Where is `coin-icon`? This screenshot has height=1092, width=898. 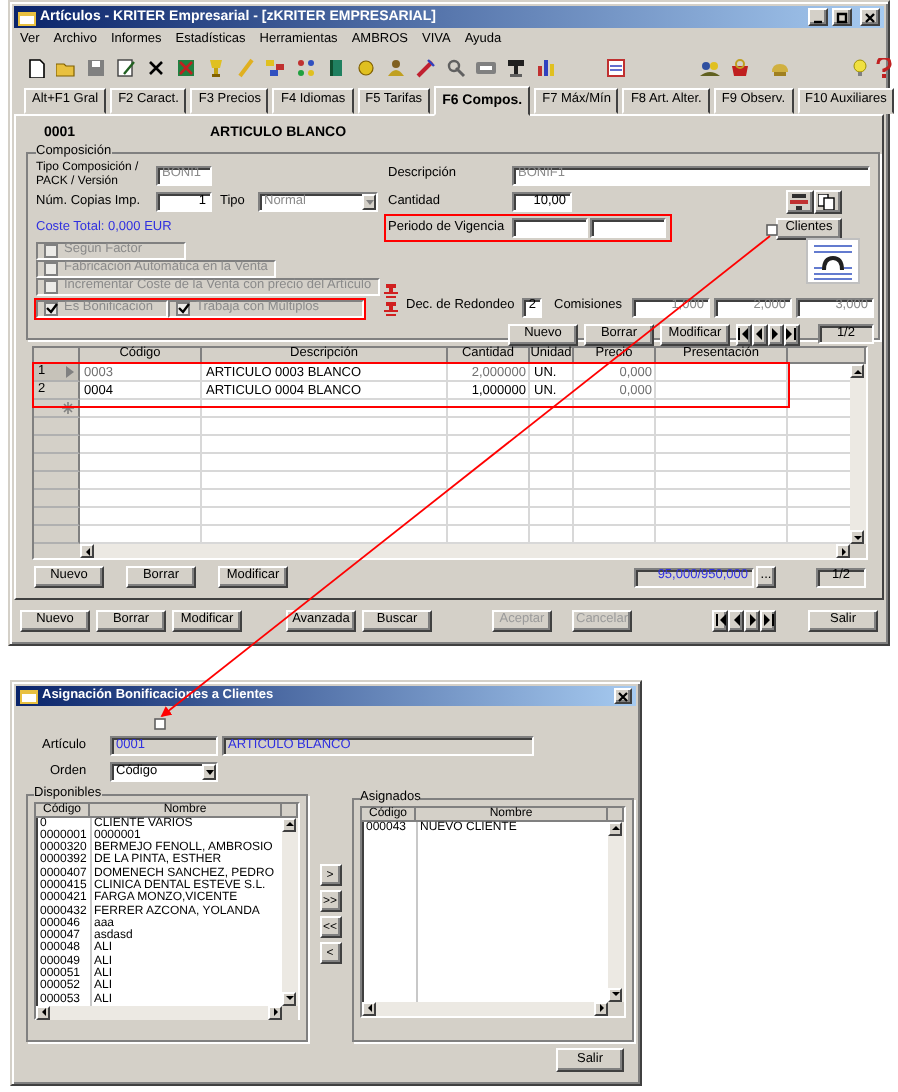 coin-icon is located at coordinates (366, 68).